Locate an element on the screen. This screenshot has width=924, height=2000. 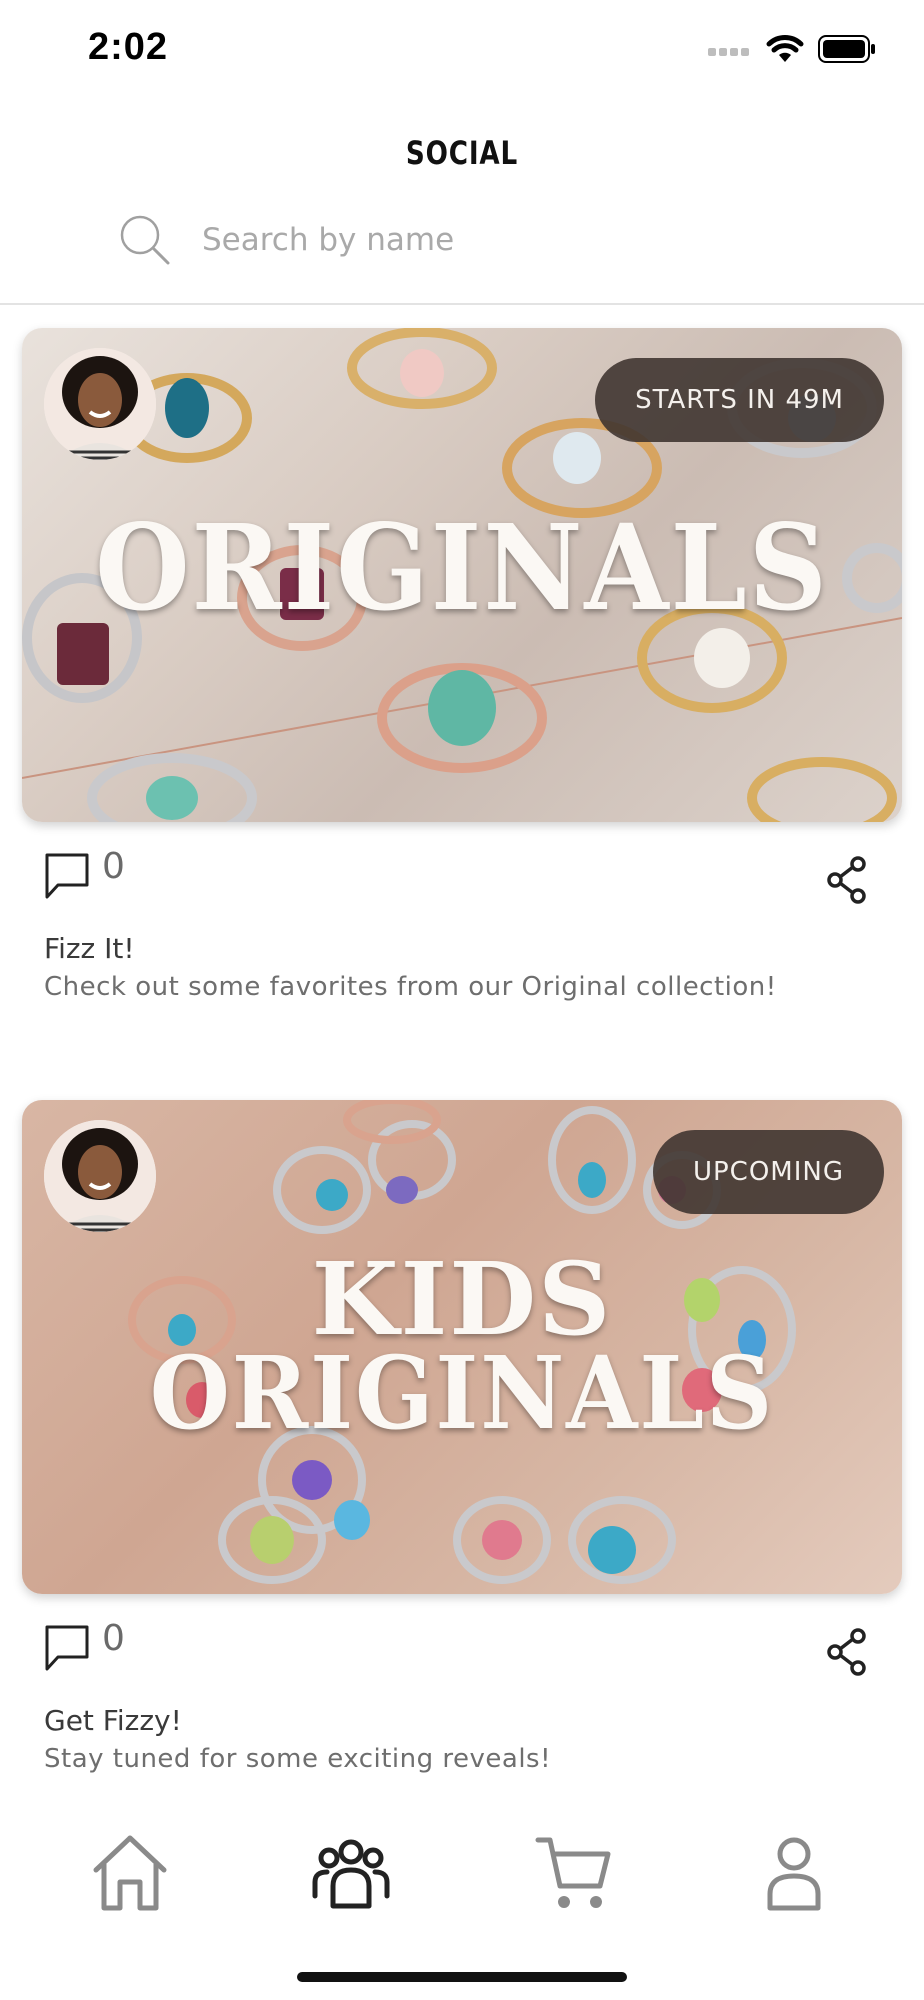
header-divider is located at coordinates (462, 304).